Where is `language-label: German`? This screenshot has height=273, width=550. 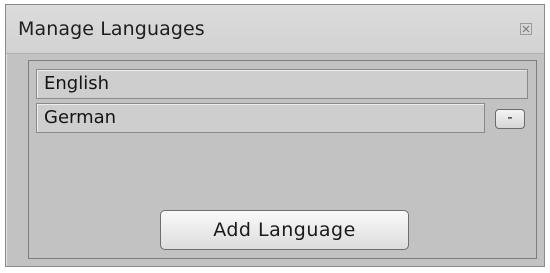 language-label: German is located at coordinates (80, 117).